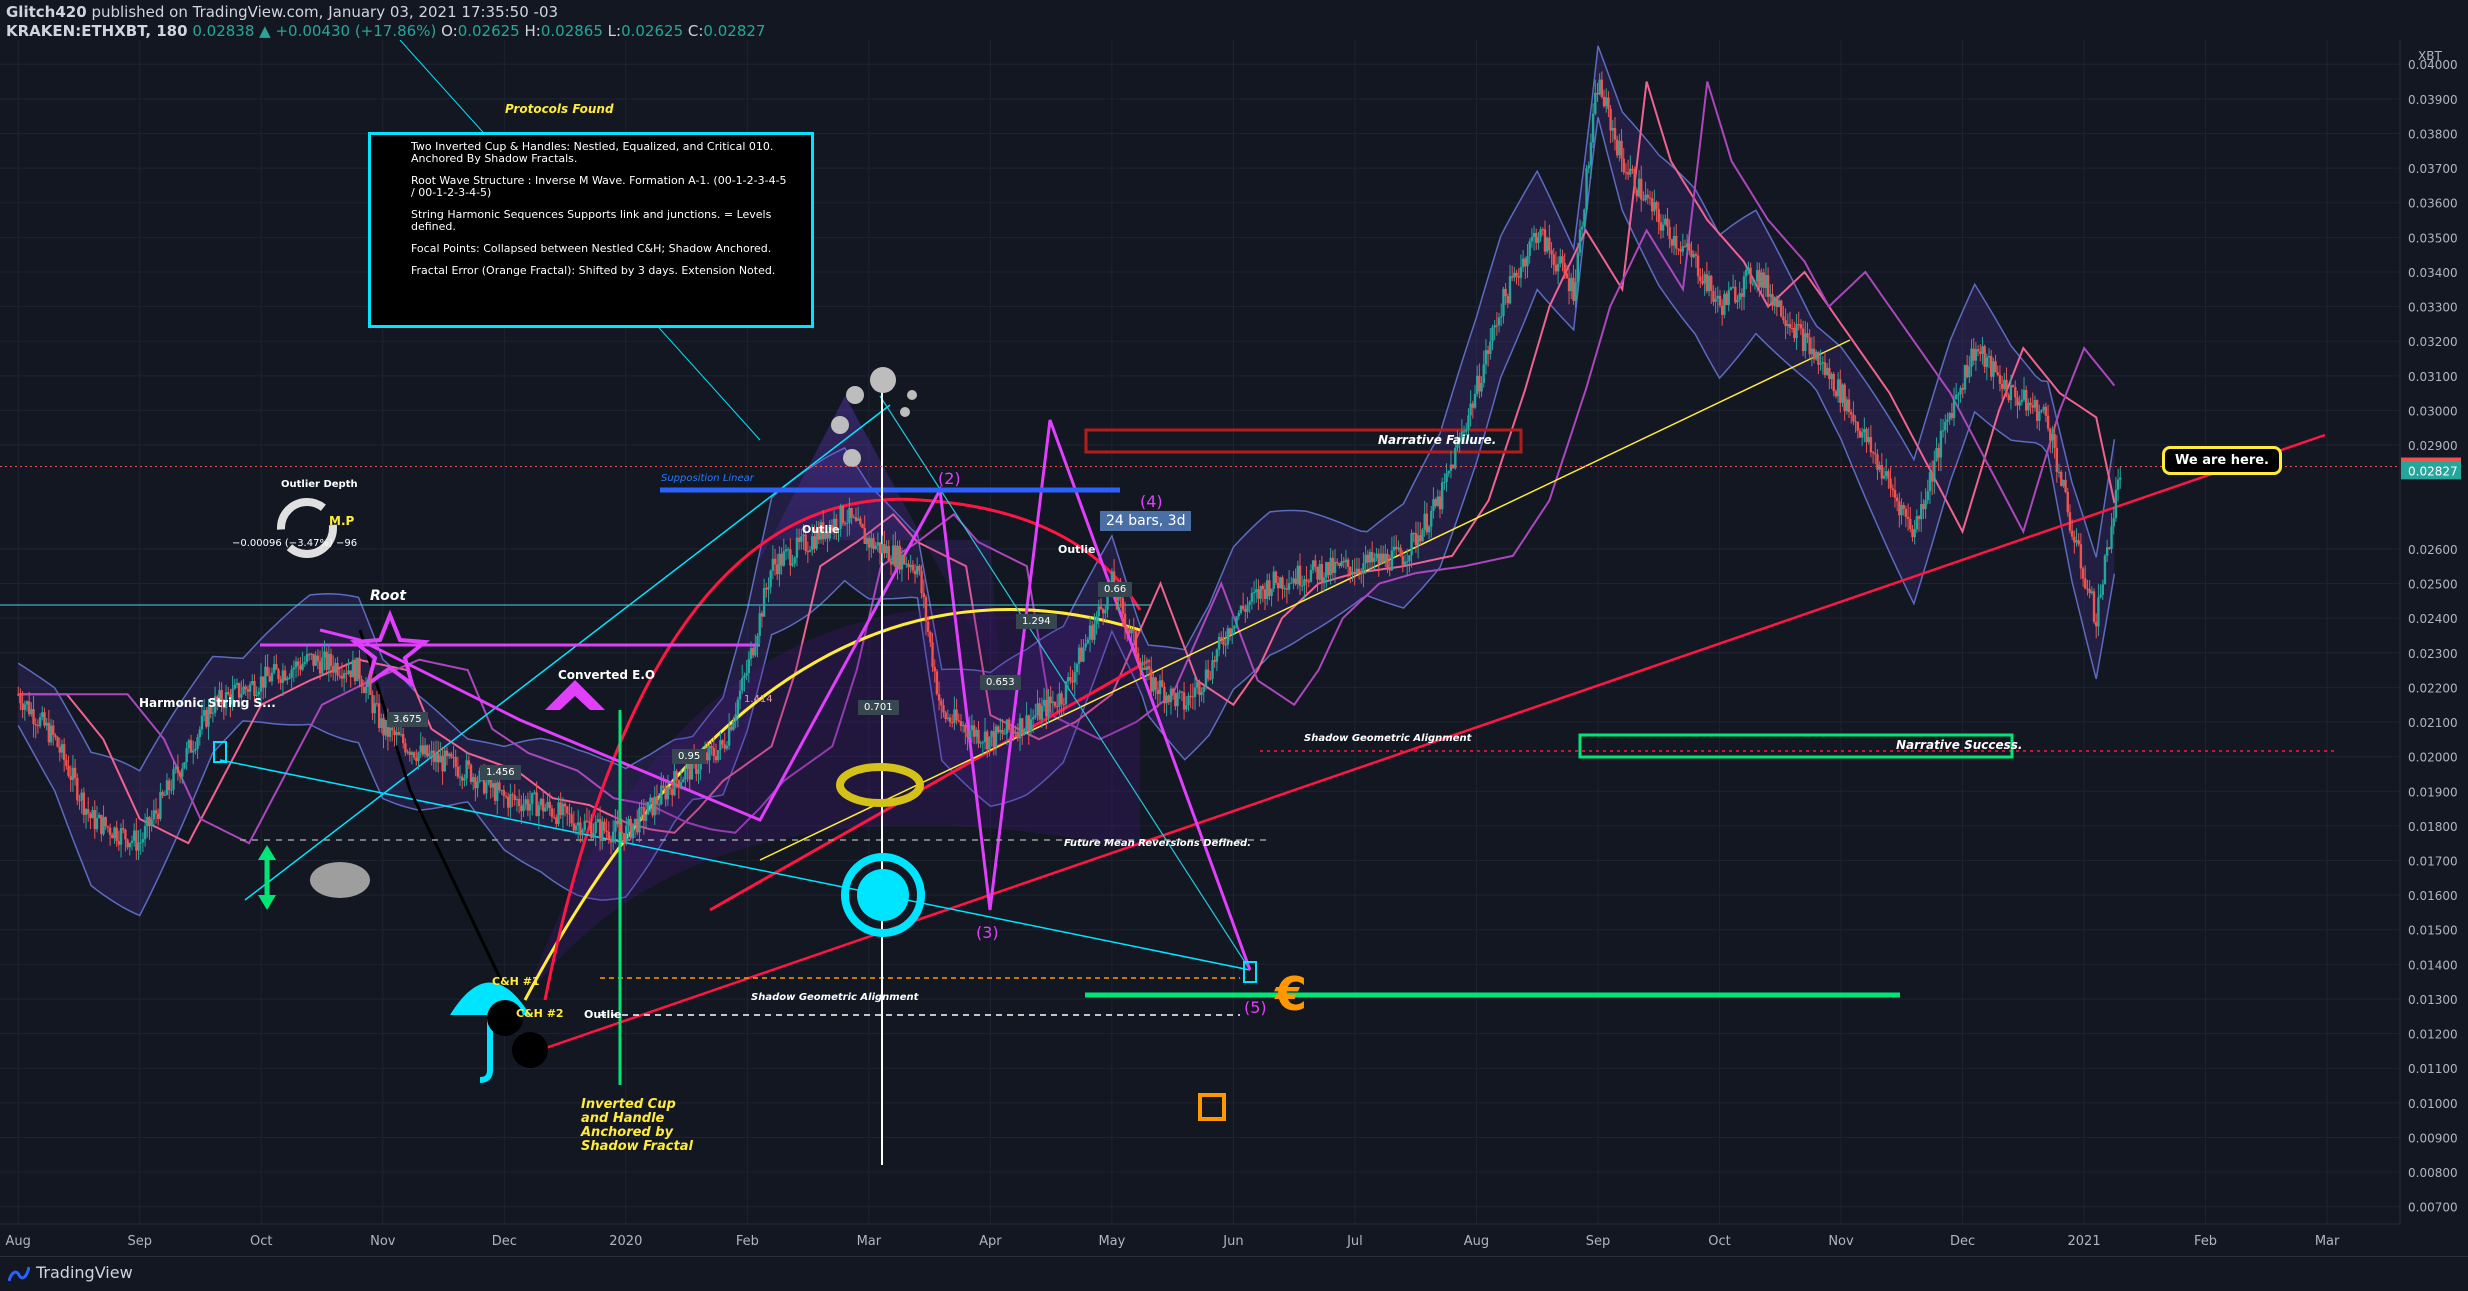 This screenshot has width=2468, height=1291. Describe the element at coordinates (2222, 460) in the screenshot. I see `we-are-here-callout: We are here.` at that location.